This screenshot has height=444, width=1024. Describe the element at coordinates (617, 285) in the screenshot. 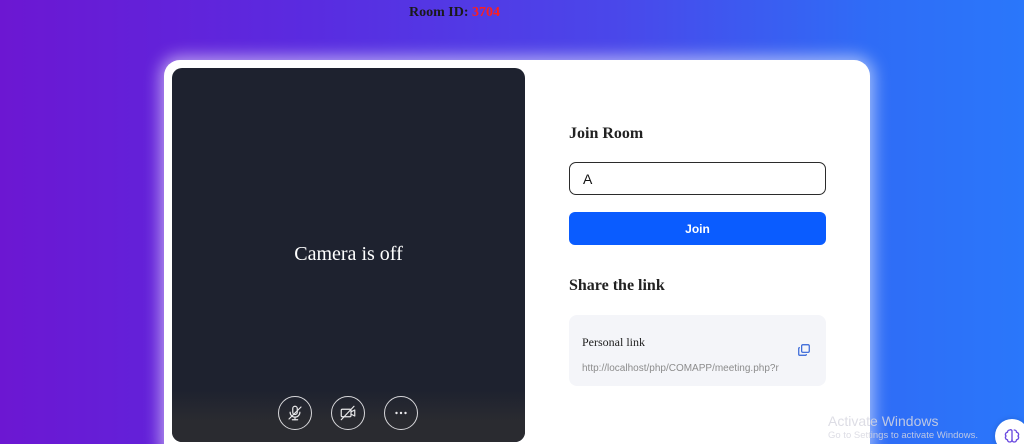

I see `share-link-heading: Share the link` at that location.